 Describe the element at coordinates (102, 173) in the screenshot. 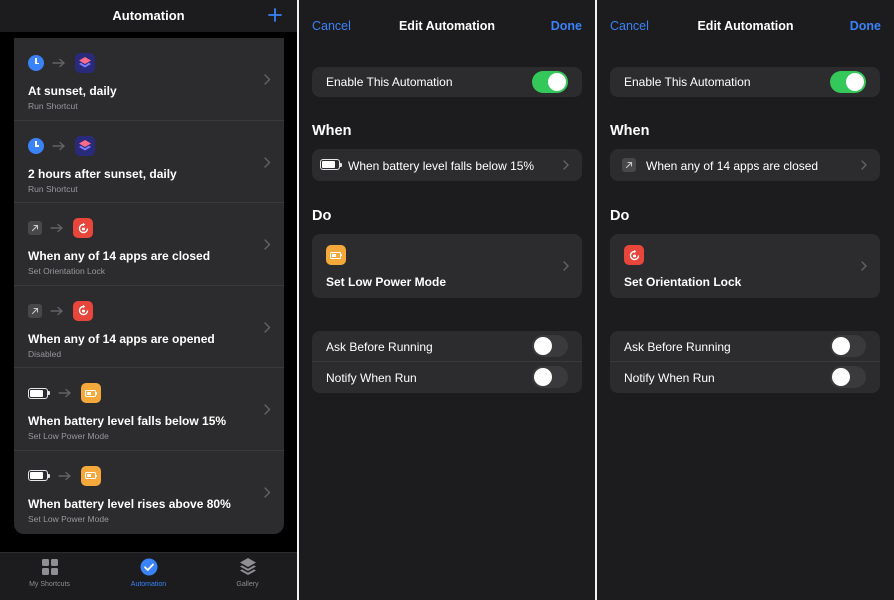

I see `automation-title: 2 hours after sunset, daily` at that location.